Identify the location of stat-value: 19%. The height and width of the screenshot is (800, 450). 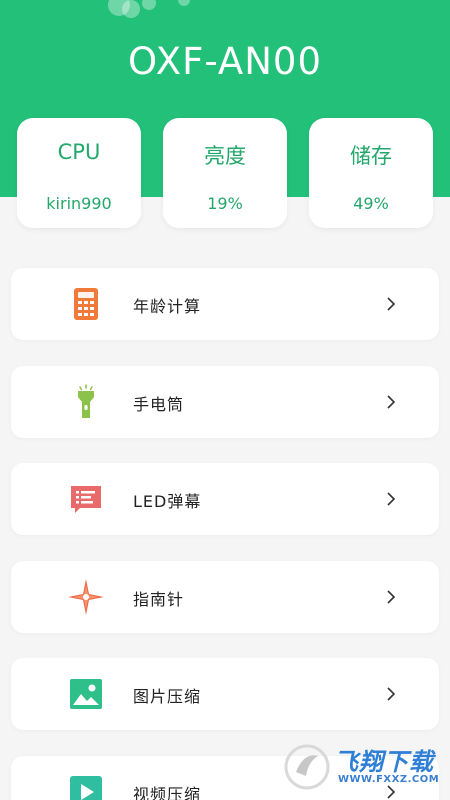
(225, 203).